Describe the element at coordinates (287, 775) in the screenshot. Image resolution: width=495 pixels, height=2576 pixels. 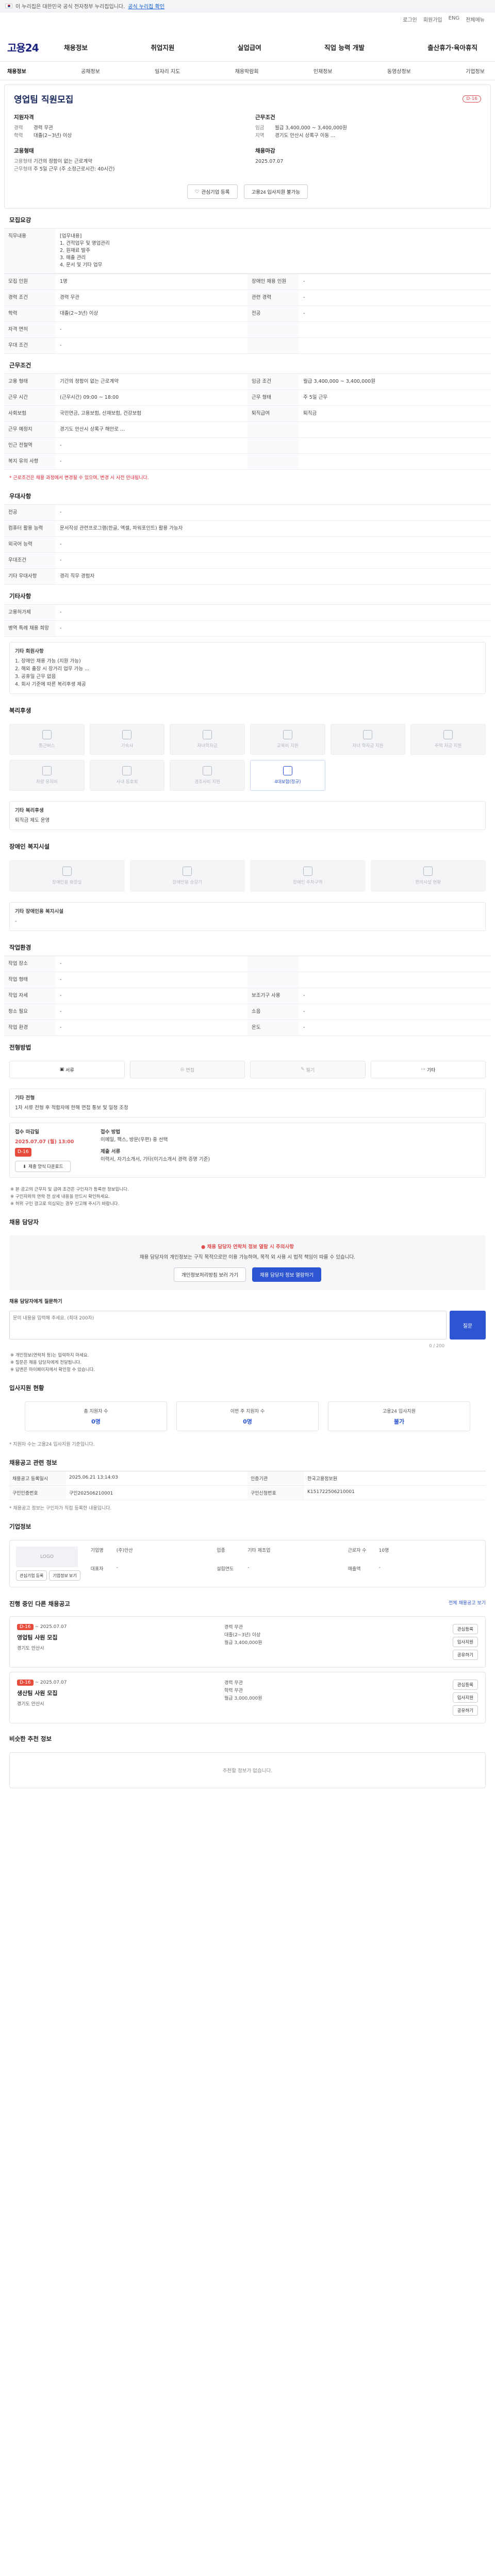
I see `welfare-tile-active: 4대보험(정규)` at that location.